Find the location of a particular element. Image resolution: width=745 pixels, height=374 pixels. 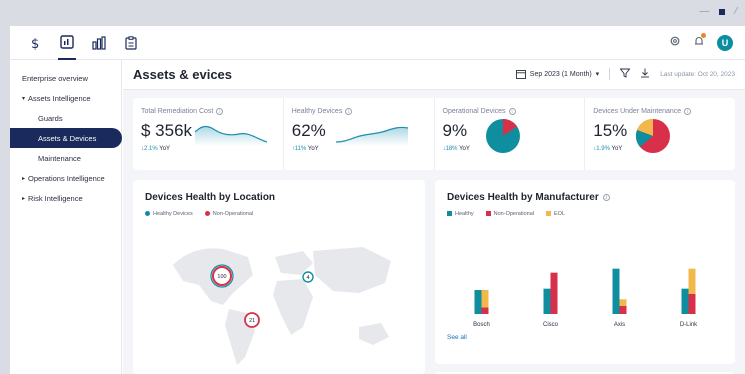

date-range-label: Sep 2023 (1 Month) is located at coordinates (560, 74).